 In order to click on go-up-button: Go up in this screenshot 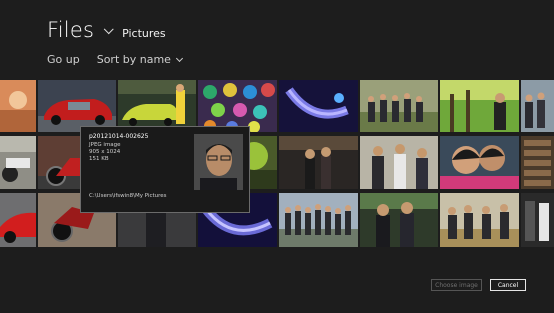, I will do `click(63, 59)`.